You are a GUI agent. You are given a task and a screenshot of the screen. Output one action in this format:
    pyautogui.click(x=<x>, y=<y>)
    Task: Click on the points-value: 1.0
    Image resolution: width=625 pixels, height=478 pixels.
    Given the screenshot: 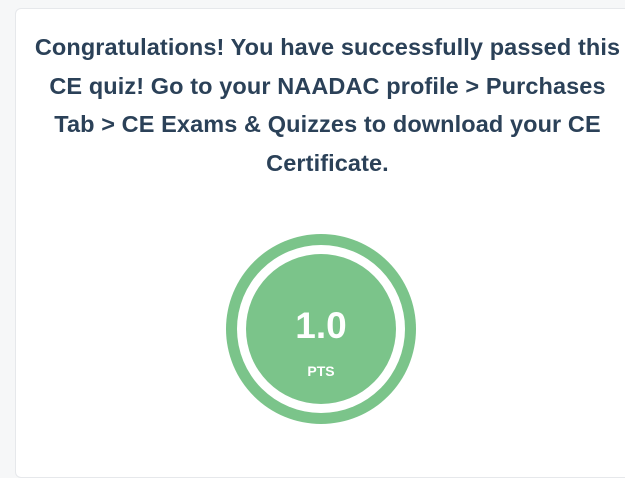 What is the action you would take?
    pyautogui.click(x=321, y=325)
    